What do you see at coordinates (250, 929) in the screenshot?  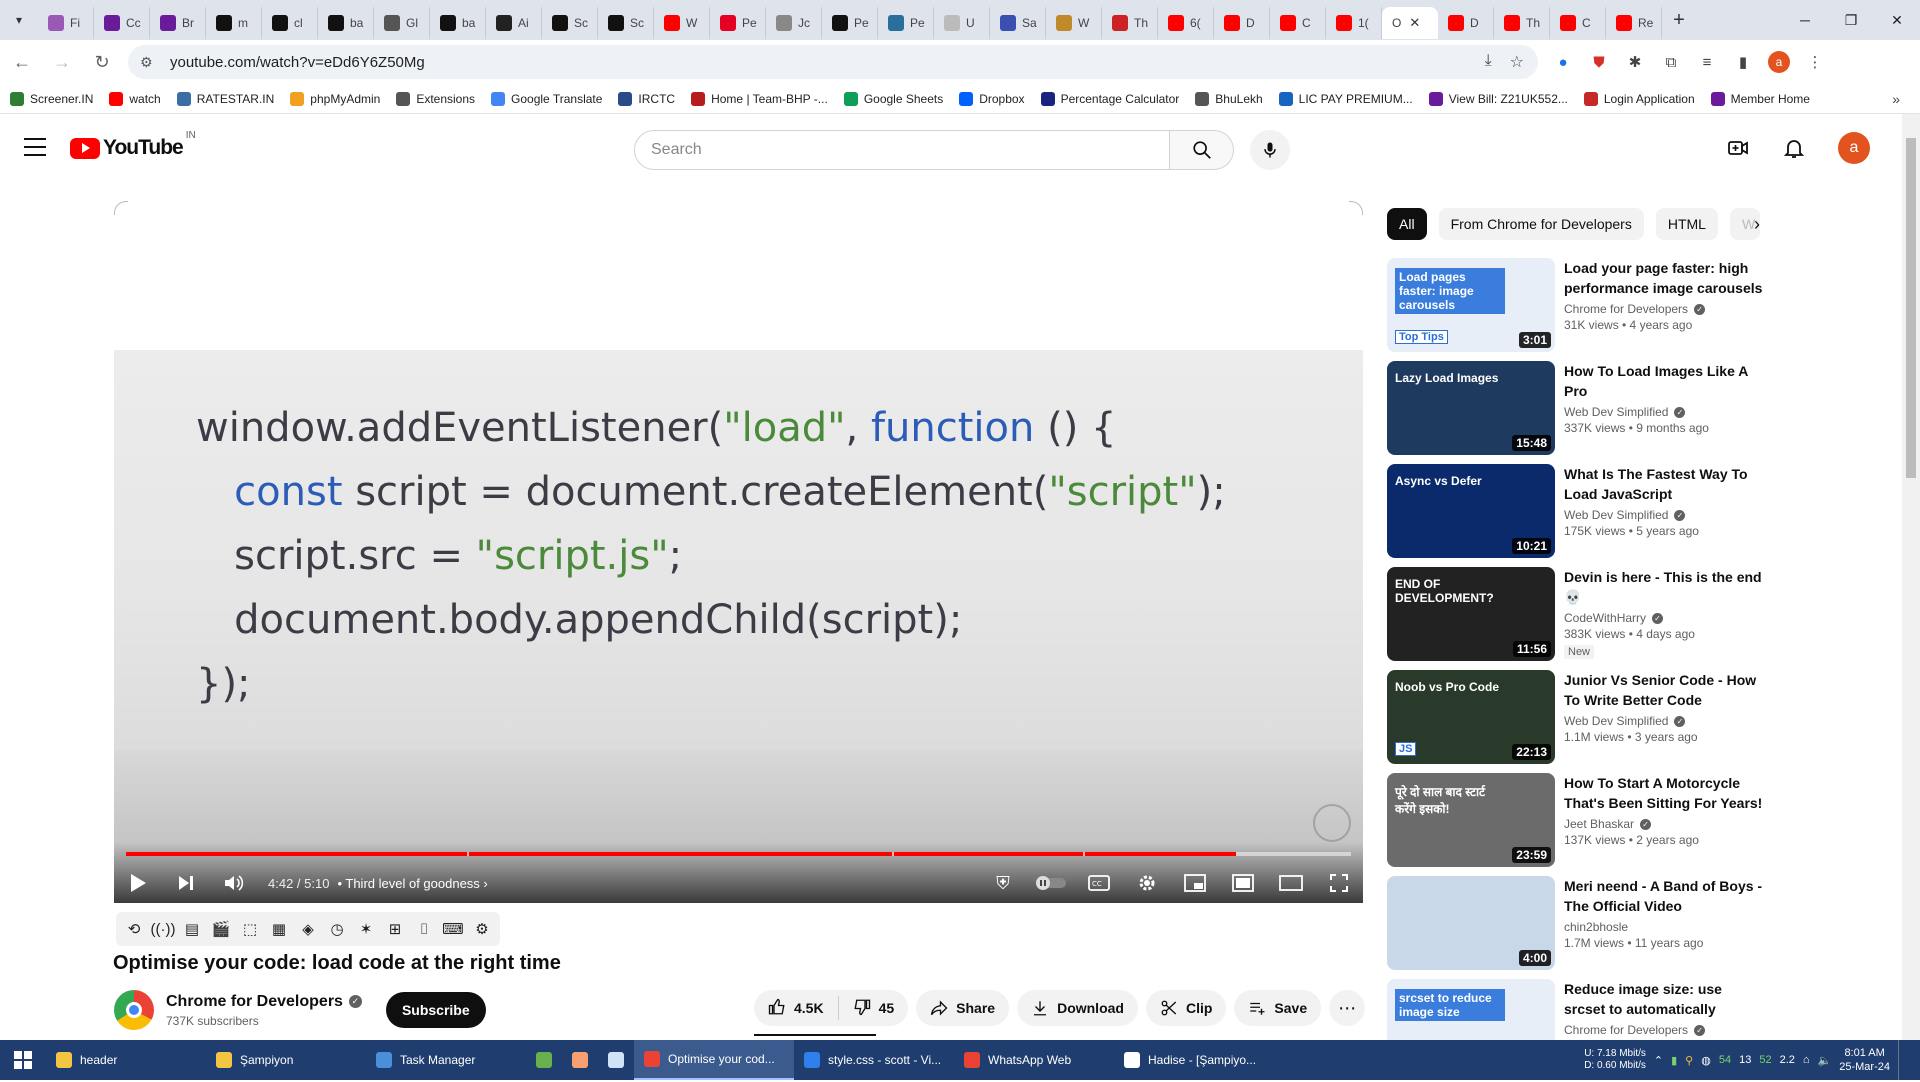 I see `aspect-ratio-icon: ⬚` at bounding box center [250, 929].